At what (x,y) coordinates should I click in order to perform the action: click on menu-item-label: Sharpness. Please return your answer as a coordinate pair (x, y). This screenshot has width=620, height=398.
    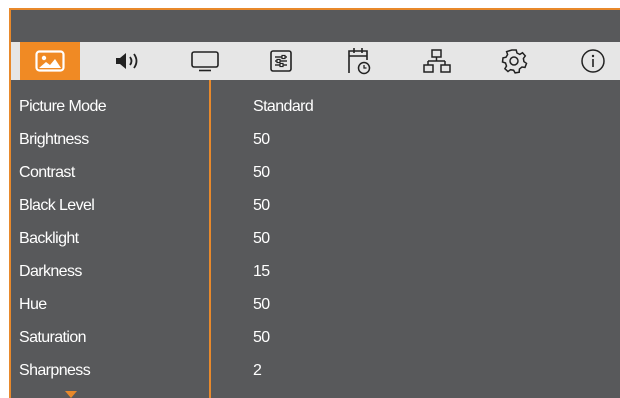
    Looking at the image, I should click on (55, 370).